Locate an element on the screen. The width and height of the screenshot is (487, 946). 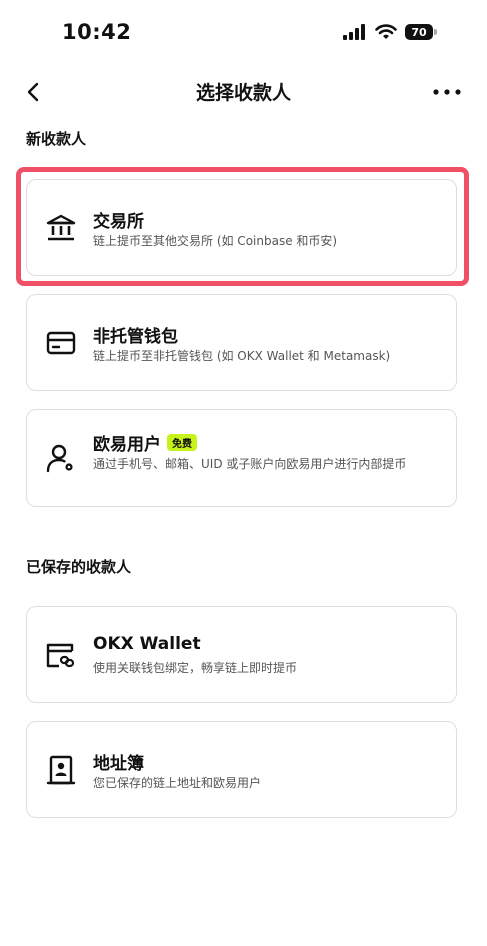
card-wallet-icon is located at coordinates (61, 343).